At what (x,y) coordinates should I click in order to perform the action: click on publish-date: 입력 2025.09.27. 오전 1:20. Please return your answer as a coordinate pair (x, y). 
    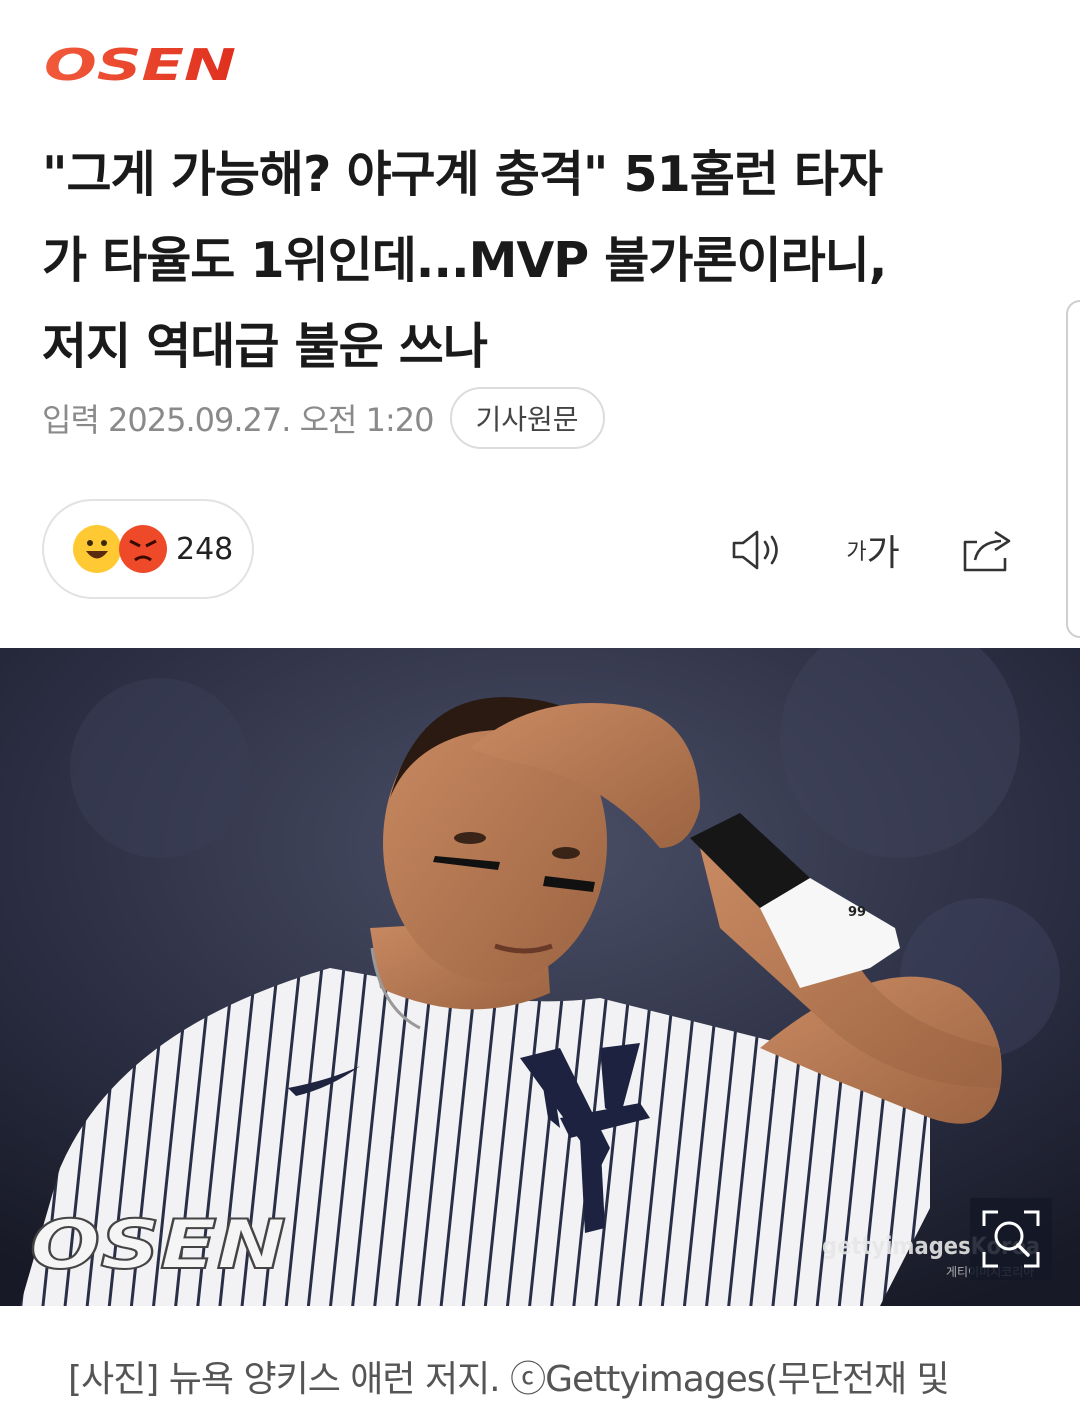
    Looking at the image, I should click on (238, 420).